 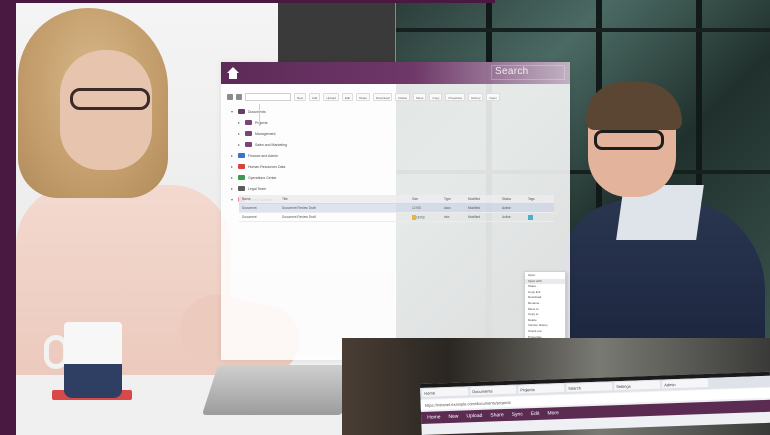 I want to click on toolbar-button-add: Add, so click(x=315, y=97).